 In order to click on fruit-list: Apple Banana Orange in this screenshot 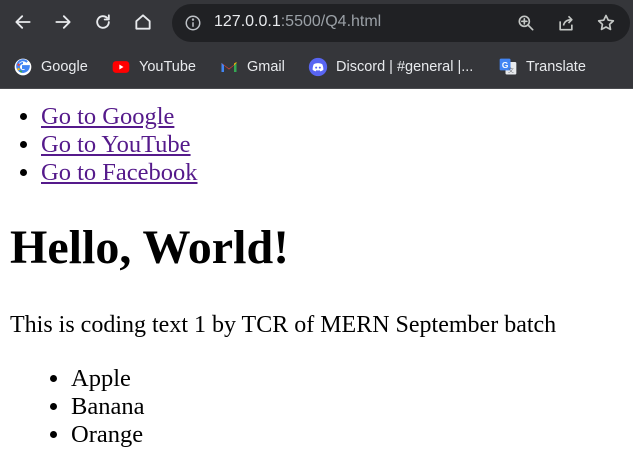, I will do `click(107, 407)`.